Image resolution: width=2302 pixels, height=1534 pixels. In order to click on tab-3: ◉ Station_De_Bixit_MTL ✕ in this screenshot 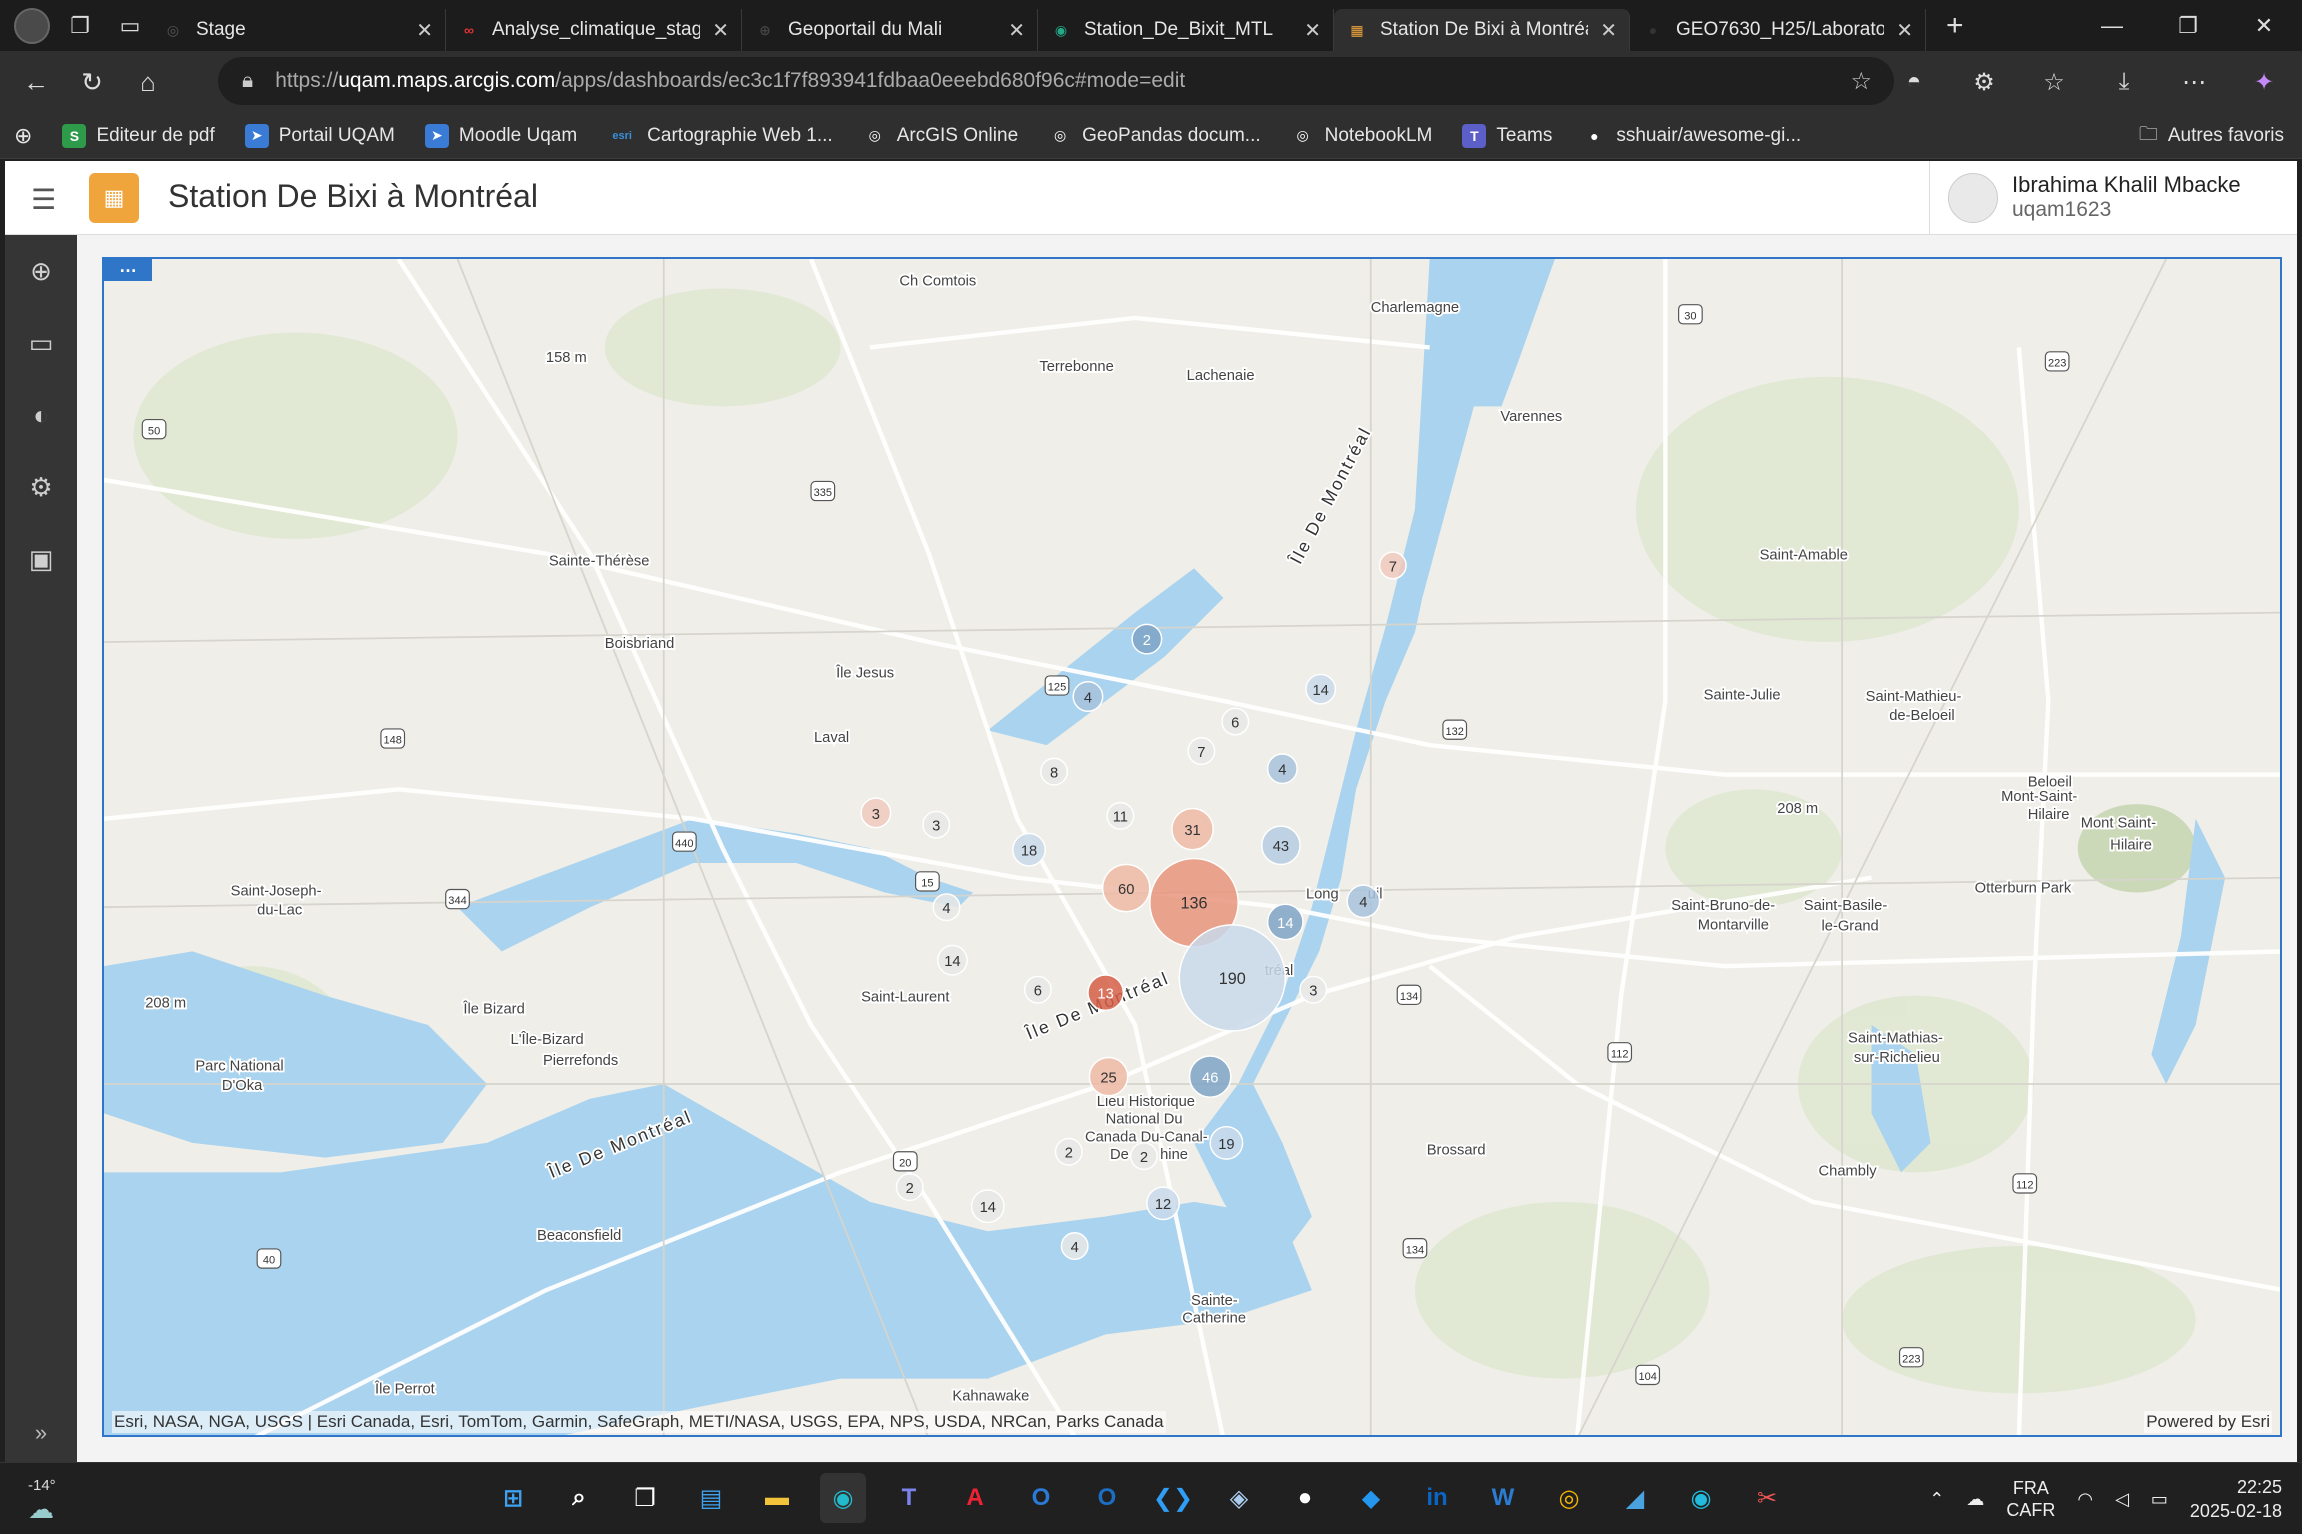, I will do `click(1186, 30)`.